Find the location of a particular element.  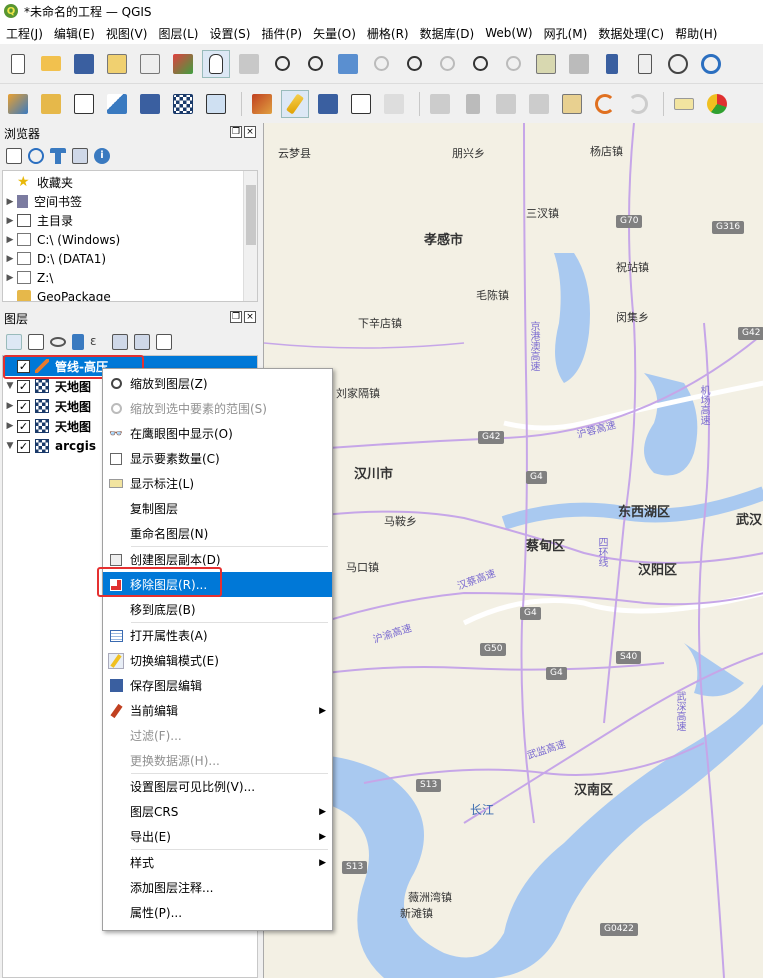

menu-edit: 编辑(E) is located at coordinates (74, 33).